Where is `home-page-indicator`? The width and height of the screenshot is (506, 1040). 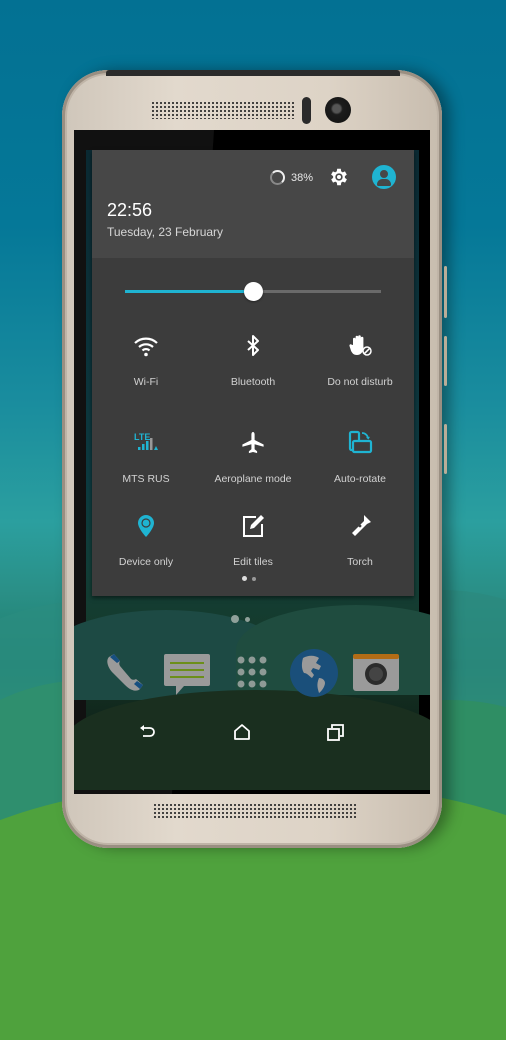
home-page-indicator is located at coordinates (240, 619).